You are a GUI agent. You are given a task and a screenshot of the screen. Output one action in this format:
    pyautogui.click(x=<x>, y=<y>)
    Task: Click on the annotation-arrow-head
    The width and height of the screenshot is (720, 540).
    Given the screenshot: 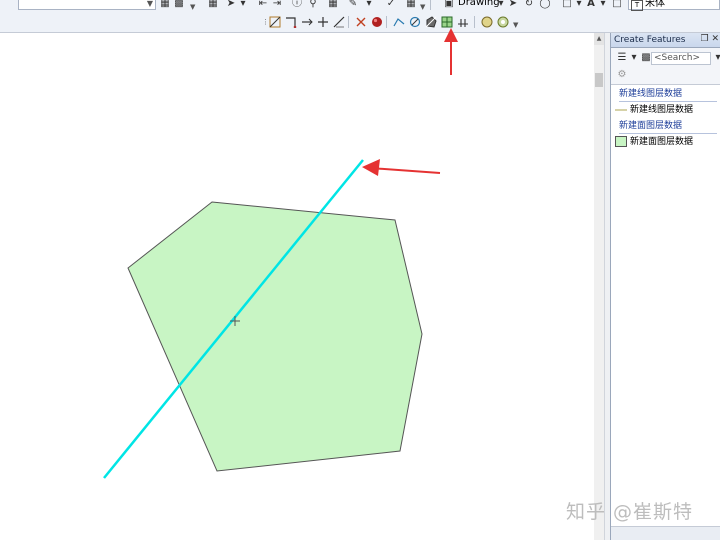 What is the action you would take?
    pyautogui.click(x=371, y=167)
    